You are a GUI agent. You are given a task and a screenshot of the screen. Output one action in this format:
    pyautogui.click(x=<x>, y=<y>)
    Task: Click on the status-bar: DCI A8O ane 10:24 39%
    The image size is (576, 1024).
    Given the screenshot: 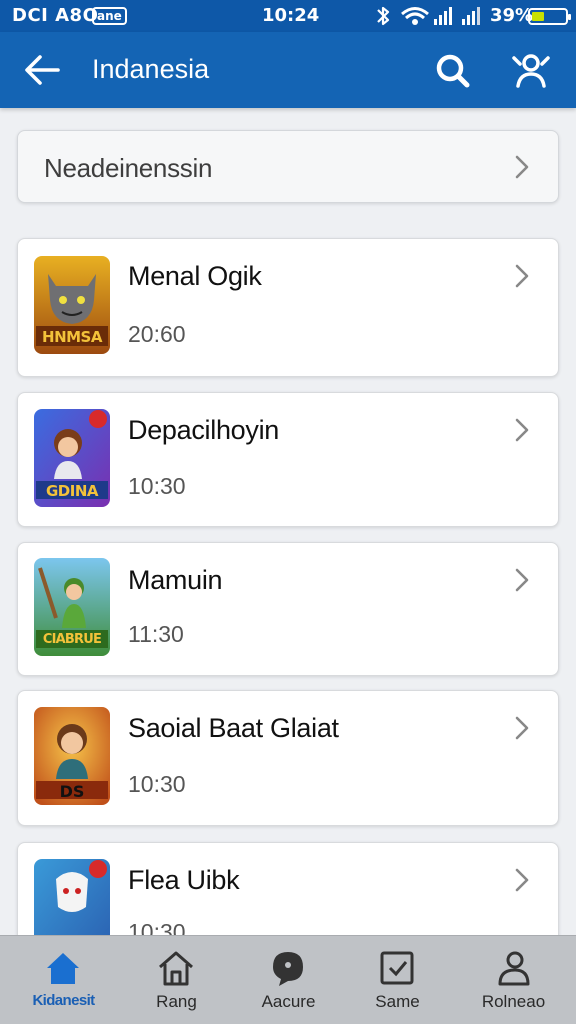 What is the action you would take?
    pyautogui.click(x=288, y=16)
    